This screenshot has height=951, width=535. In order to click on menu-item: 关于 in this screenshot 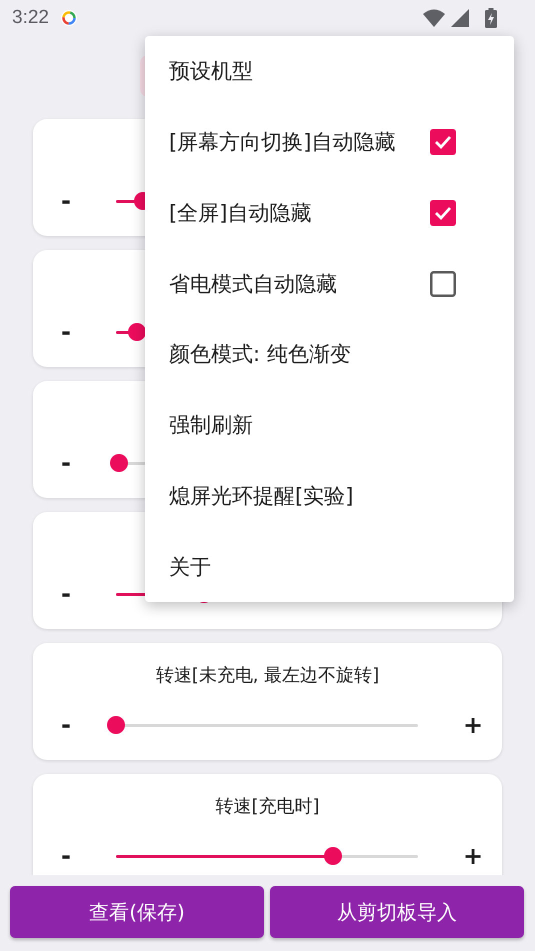, I will do `click(329, 566)`.